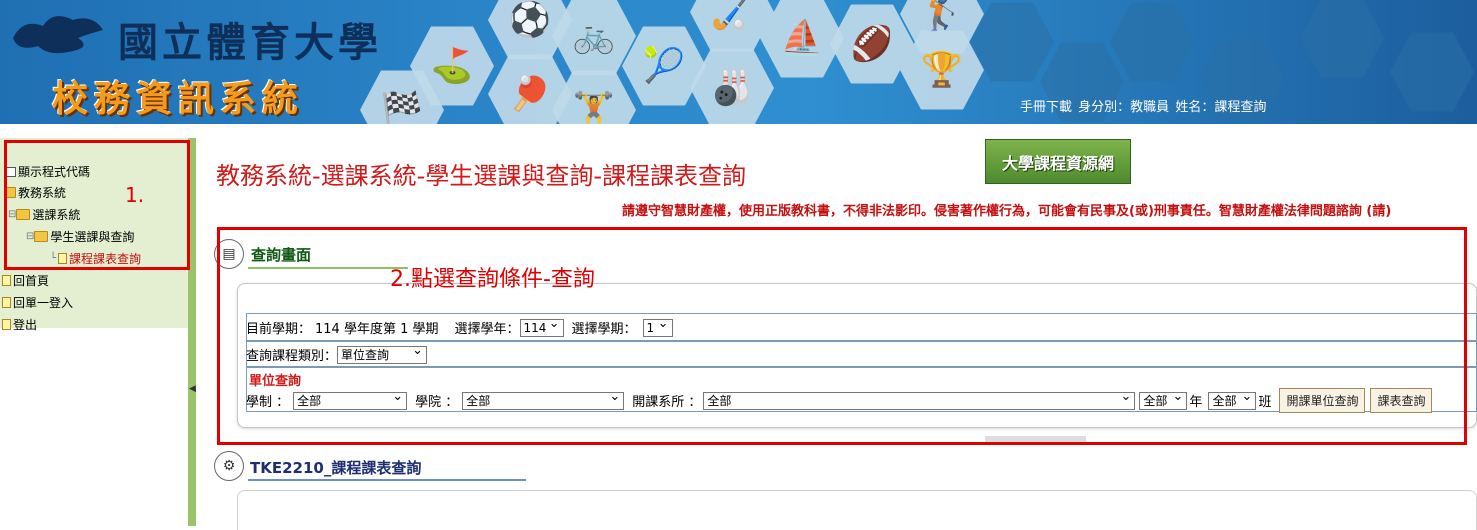  What do you see at coordinates (229, 466) in the screenshot?
I see `gear-icon: ⚙` at bounding box center [229, 466].